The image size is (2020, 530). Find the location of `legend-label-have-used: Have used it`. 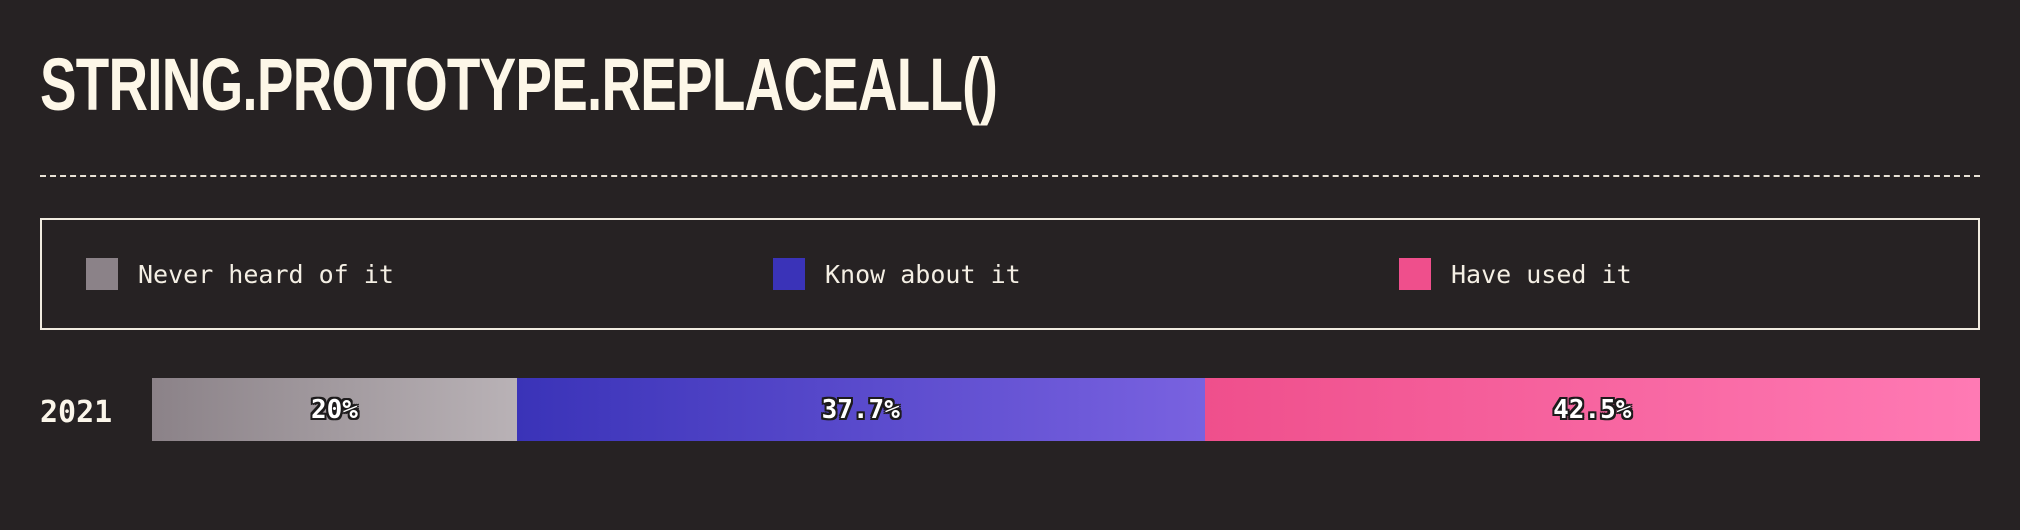

legend-label-have-used: Have used it is located at coordinates (1541, 274).